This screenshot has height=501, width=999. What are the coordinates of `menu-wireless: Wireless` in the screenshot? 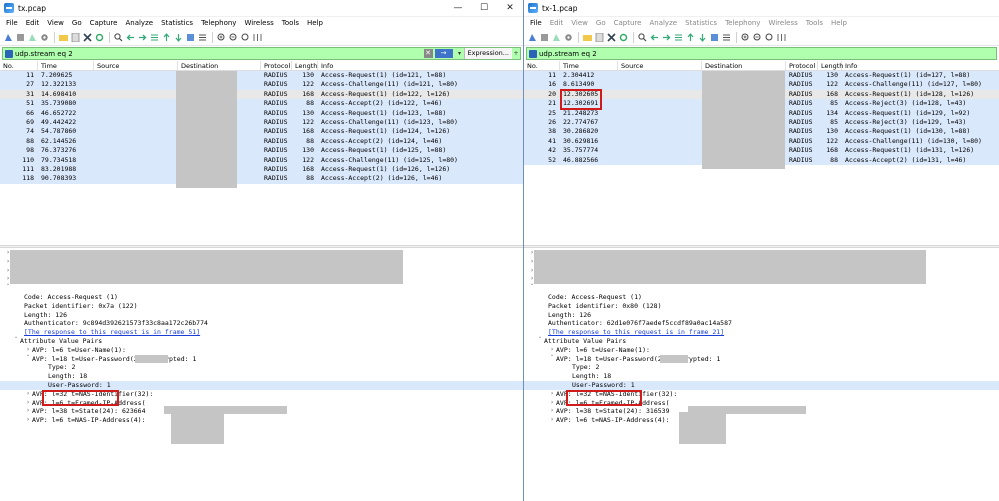 It's located at (258, 23).